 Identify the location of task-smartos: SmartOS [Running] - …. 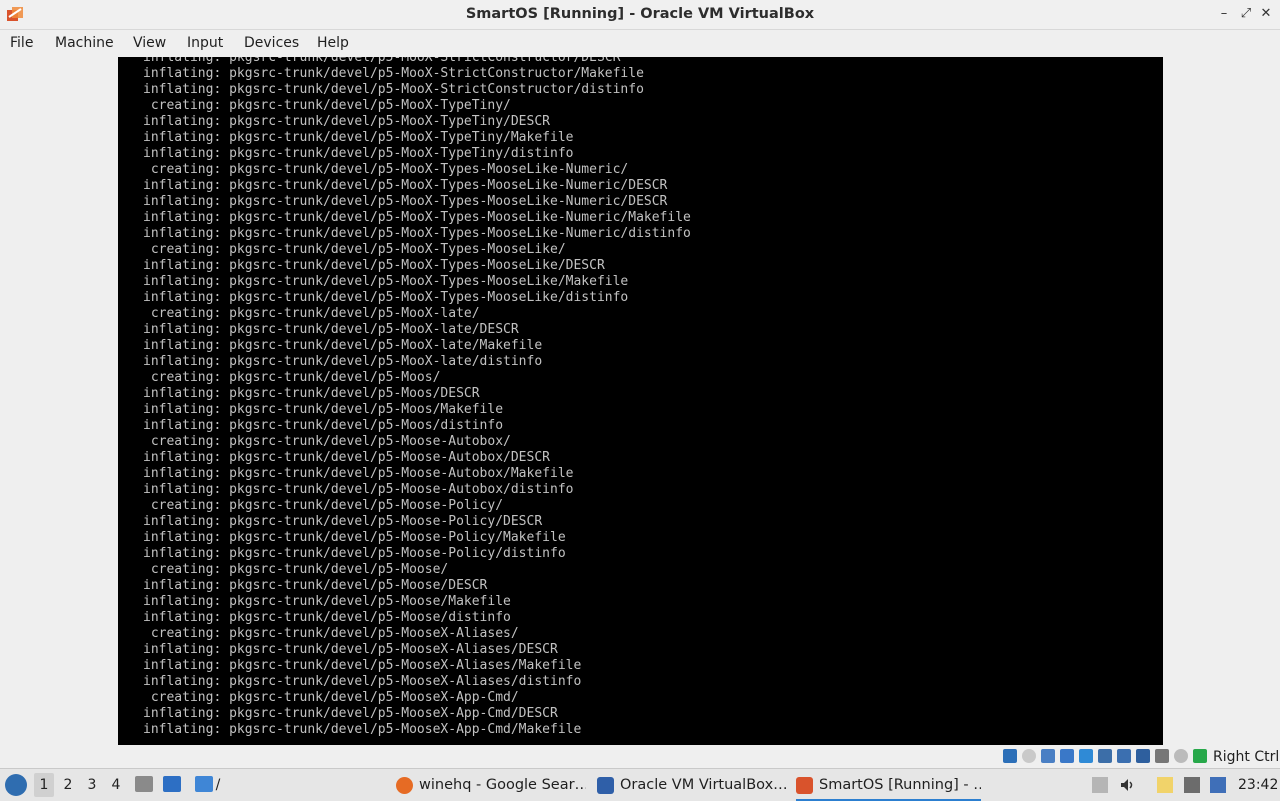
(888, 786).